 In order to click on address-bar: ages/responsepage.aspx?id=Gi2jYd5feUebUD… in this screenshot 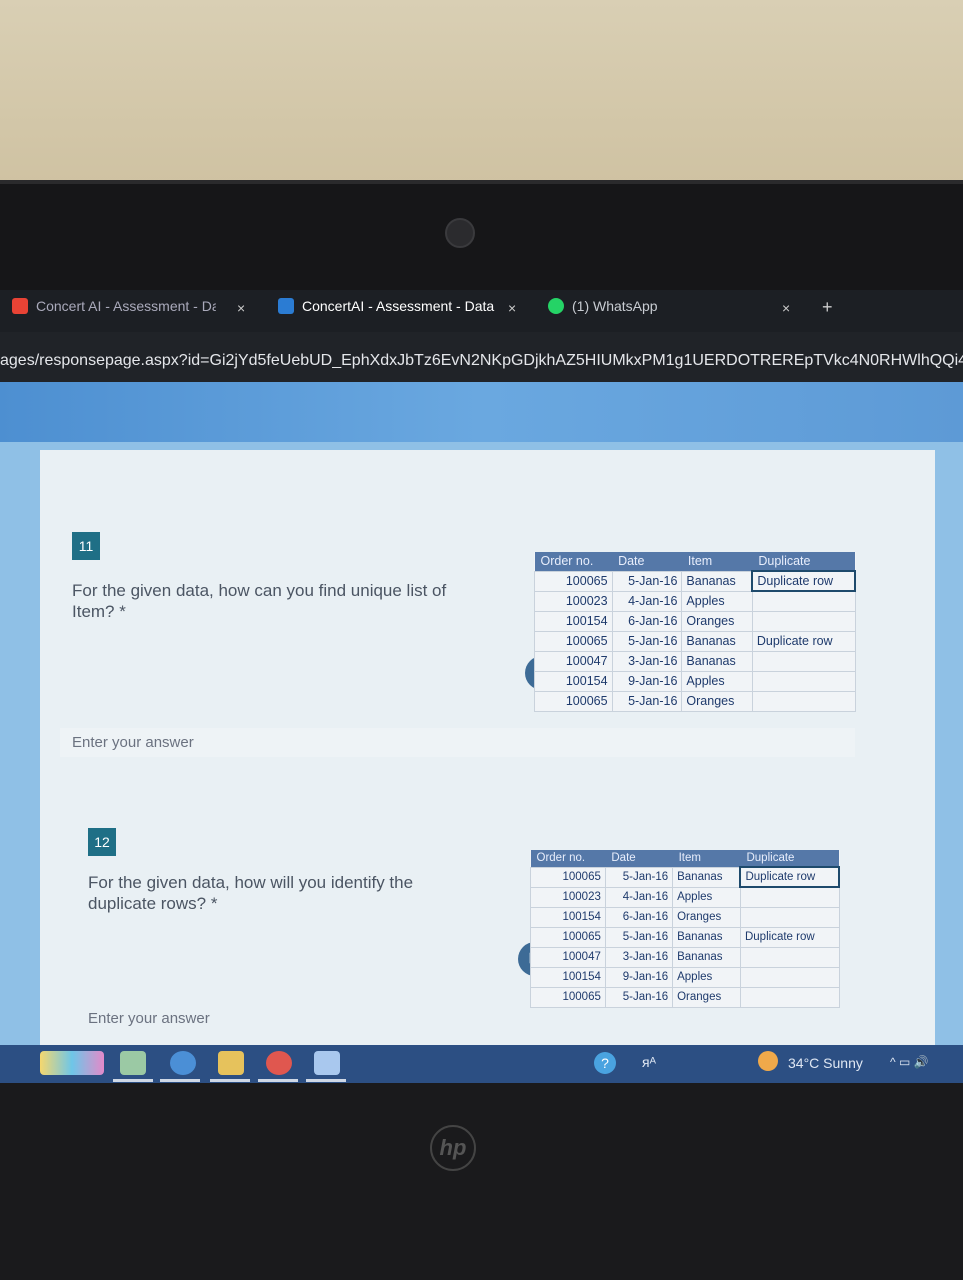, I will do `click(481, 357)`.